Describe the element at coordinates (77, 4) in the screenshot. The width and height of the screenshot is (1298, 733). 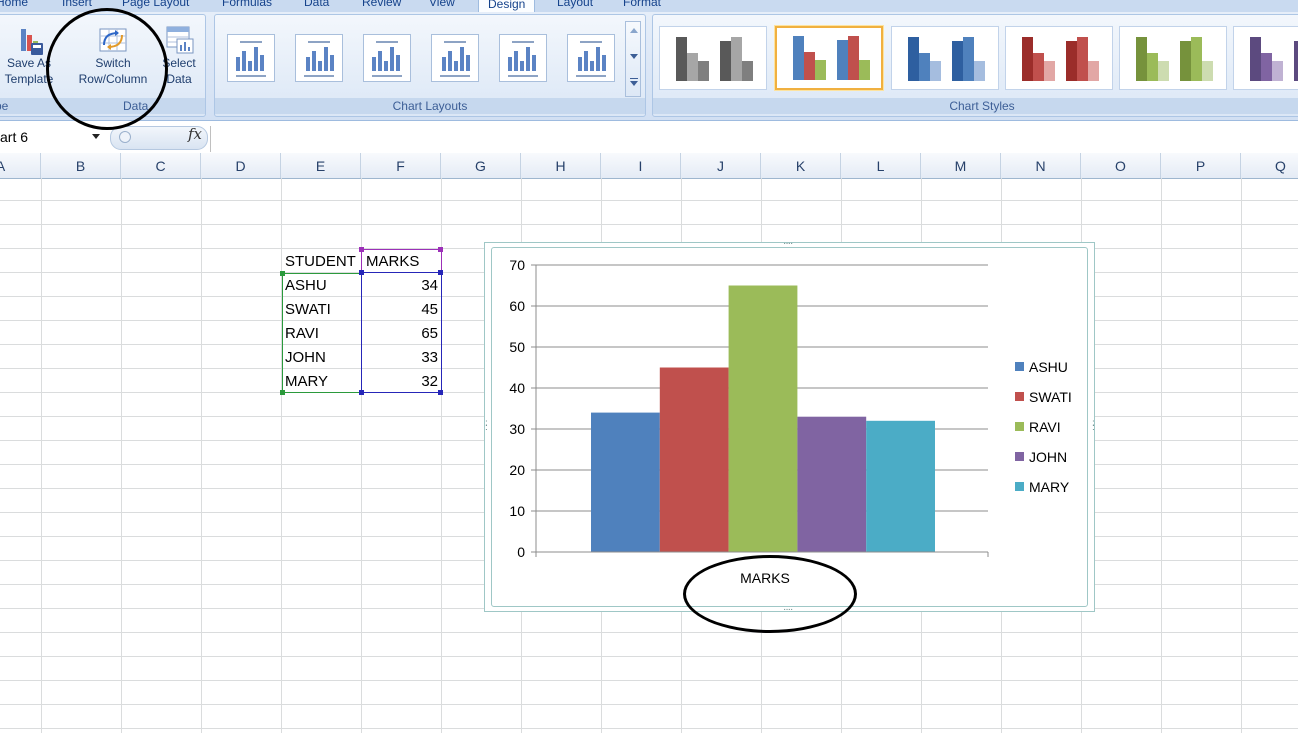
I see `tab-insert: Insert` at that location.